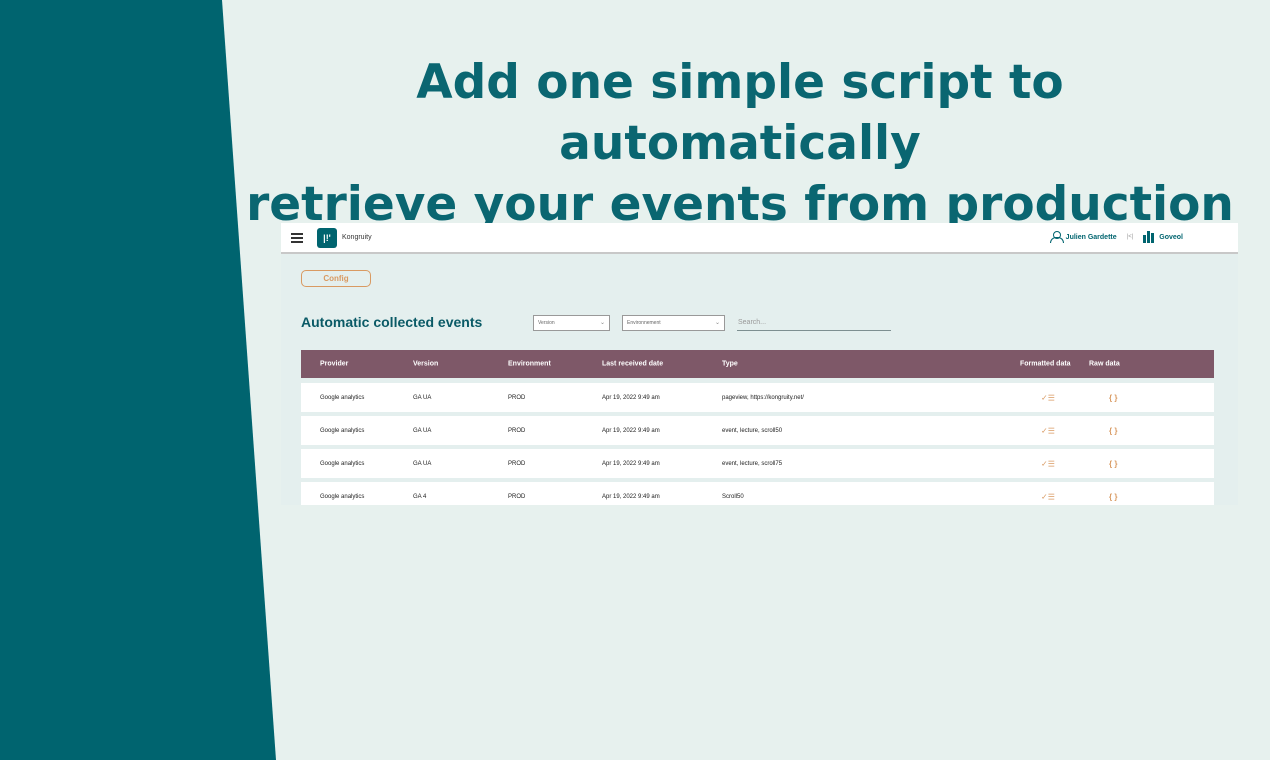  I want to click on column-provider: Provider, so click(334, 364).